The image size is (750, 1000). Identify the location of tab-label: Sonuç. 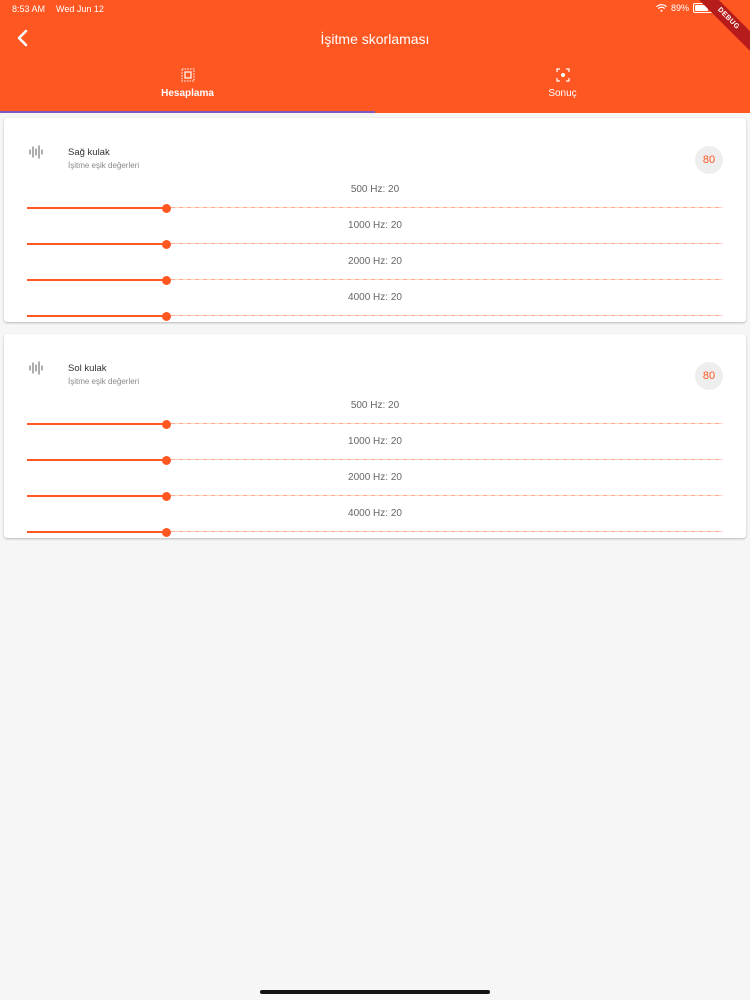
(562, 93).